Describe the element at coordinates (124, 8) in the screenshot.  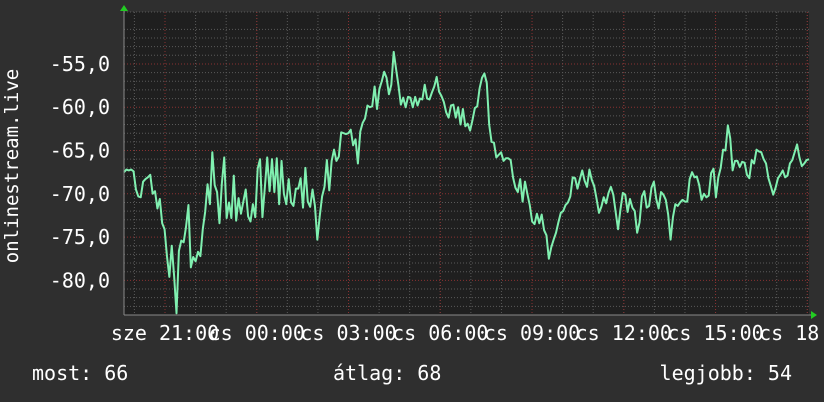
I see `y-axis-arrow` at that location.